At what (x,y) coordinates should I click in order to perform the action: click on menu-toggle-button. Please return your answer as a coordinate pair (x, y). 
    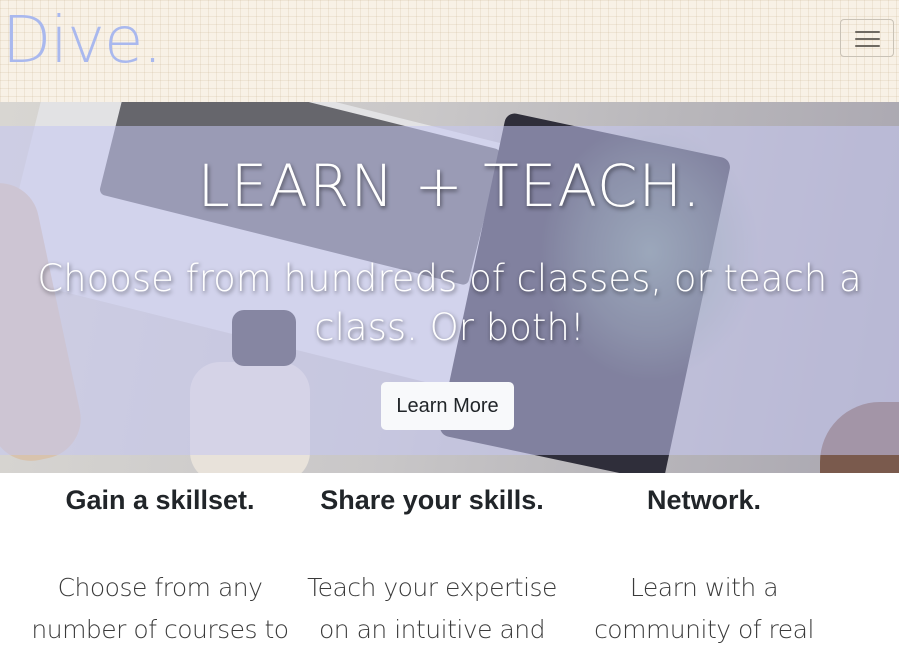
    Looking at the image, I should click on (867, 38).